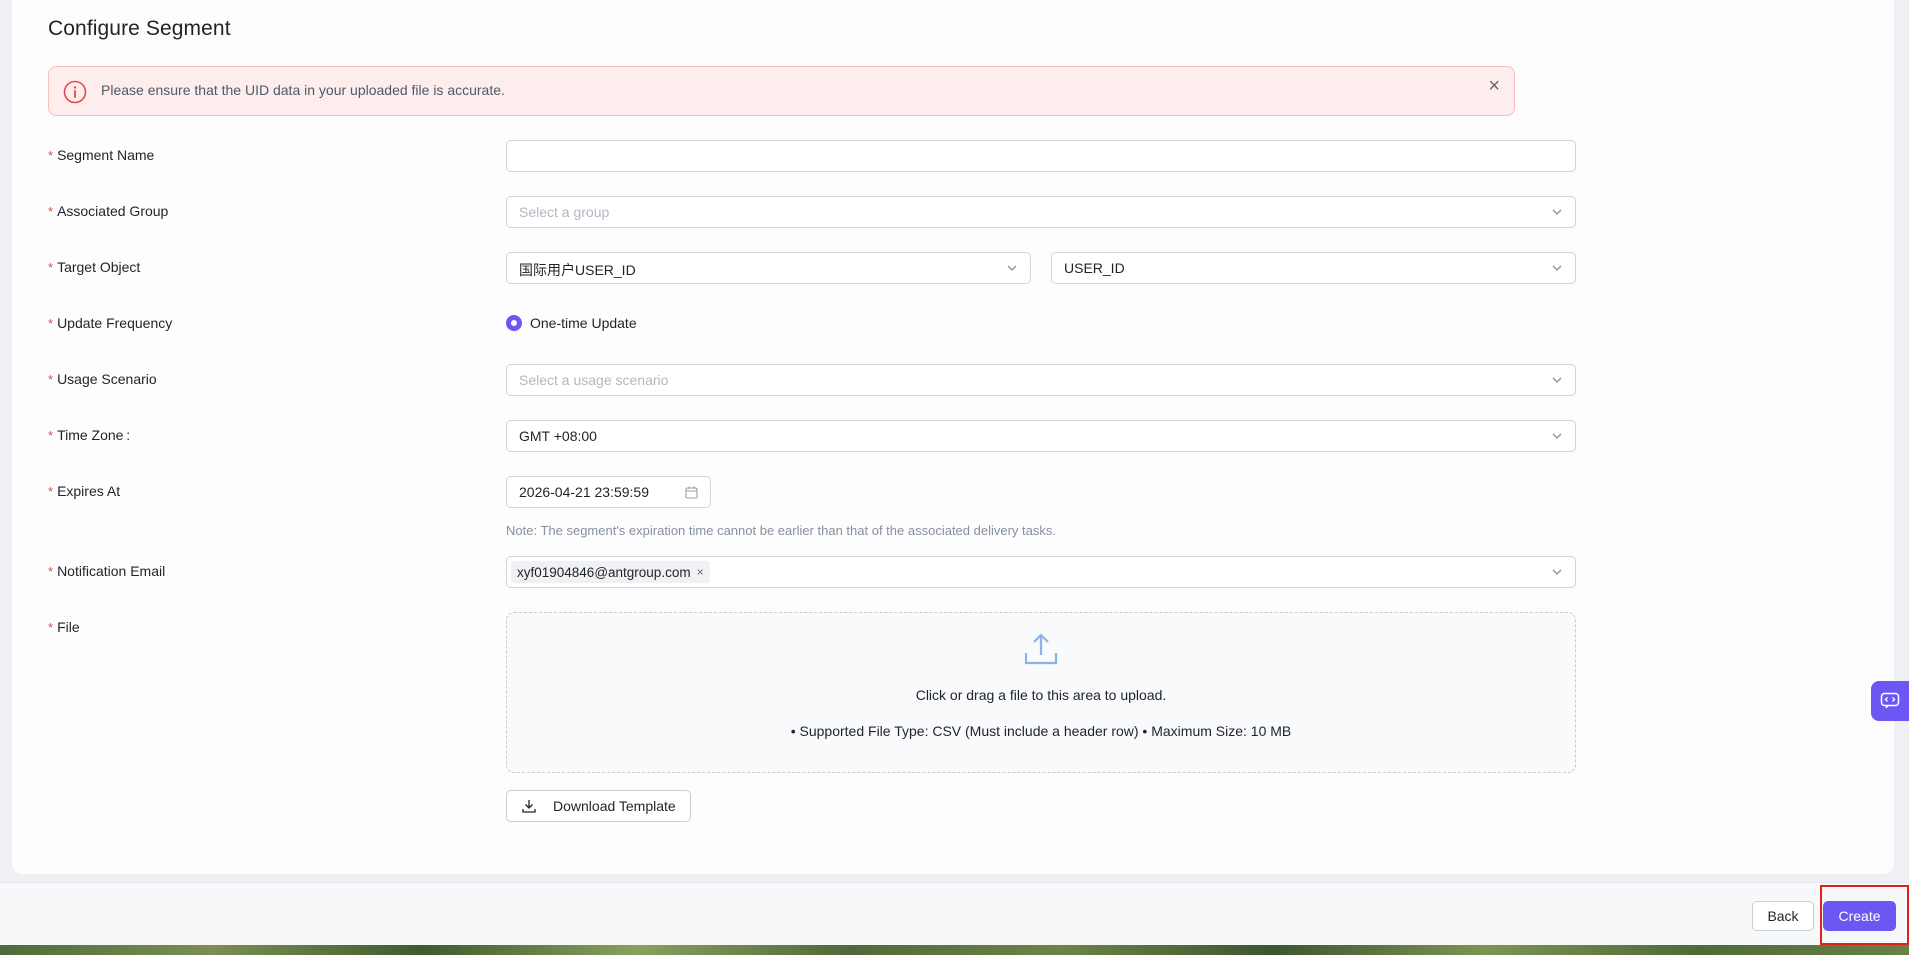 This screenshot has width=1909, height=955. What do you see at coordinates (529, 806) in the screenshot?
I see `download-icon` at bounding box center [529, 806].